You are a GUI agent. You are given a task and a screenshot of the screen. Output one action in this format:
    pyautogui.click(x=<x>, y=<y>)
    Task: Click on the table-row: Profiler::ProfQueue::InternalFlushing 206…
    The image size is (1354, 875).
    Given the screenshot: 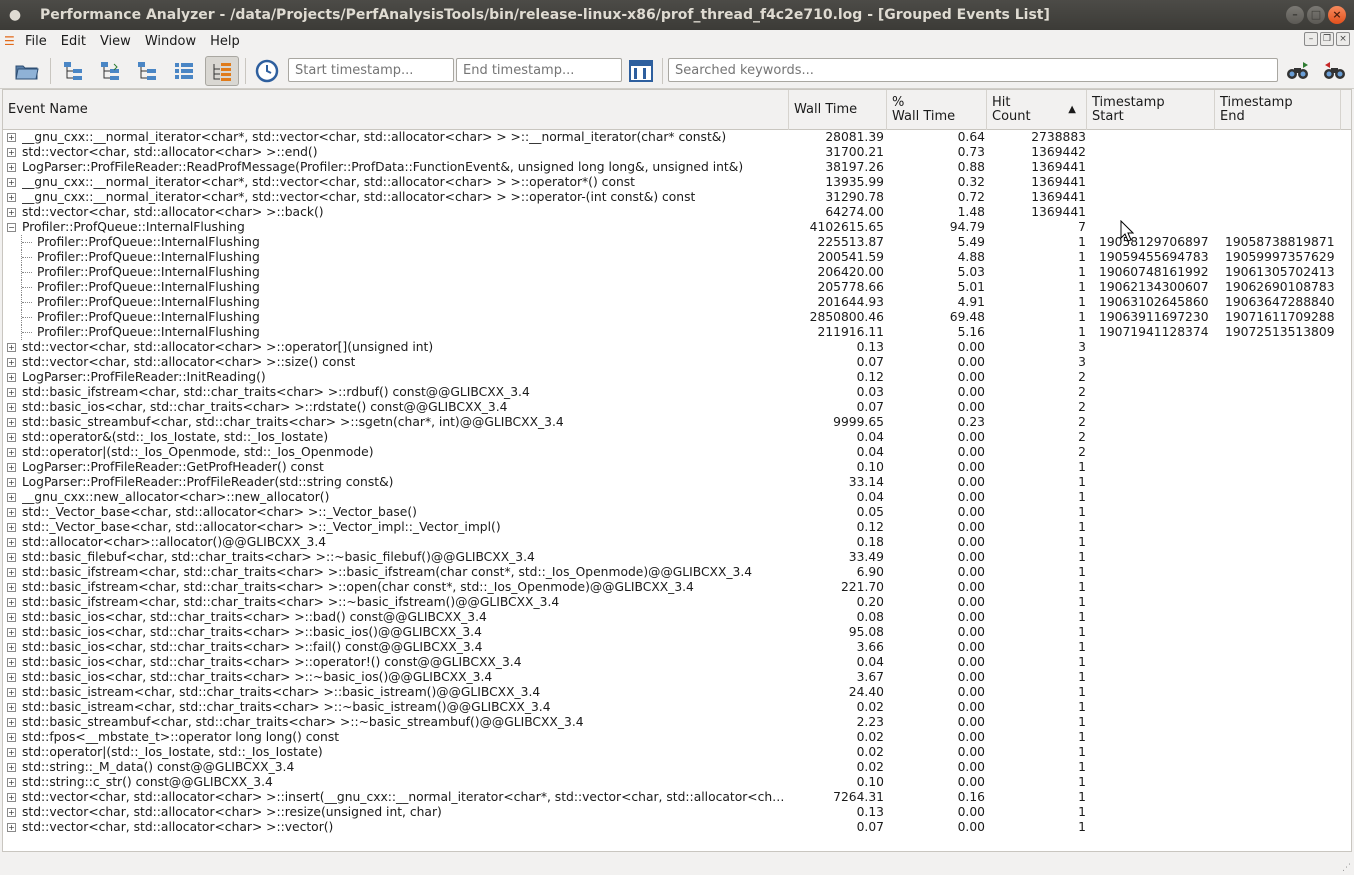 What is the action you would take?
    pyautogui.click(x=677, y=272)
    